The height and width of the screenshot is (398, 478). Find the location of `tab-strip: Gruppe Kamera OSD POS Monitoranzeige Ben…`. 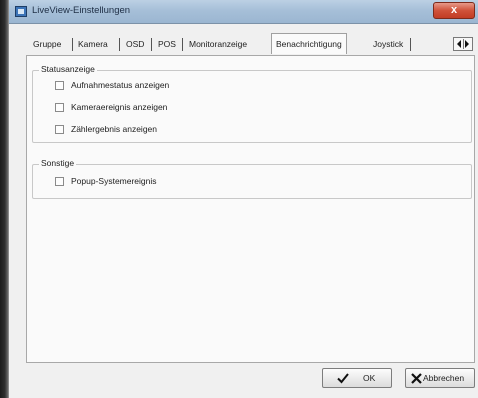

tab-strip: Gruppe Kamera OSD POS Monitoranzeige Ben… is located at coordinates (243, 44).